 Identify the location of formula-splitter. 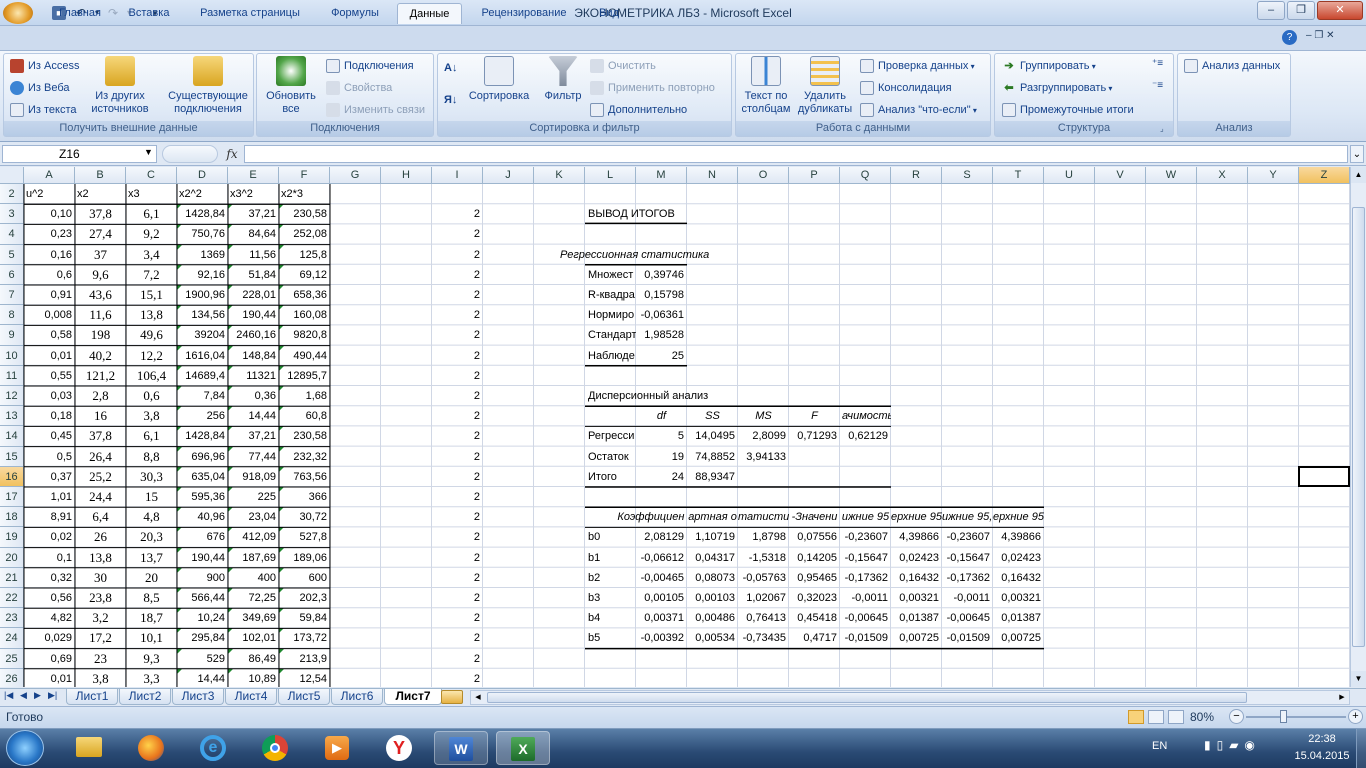
(190, 154).